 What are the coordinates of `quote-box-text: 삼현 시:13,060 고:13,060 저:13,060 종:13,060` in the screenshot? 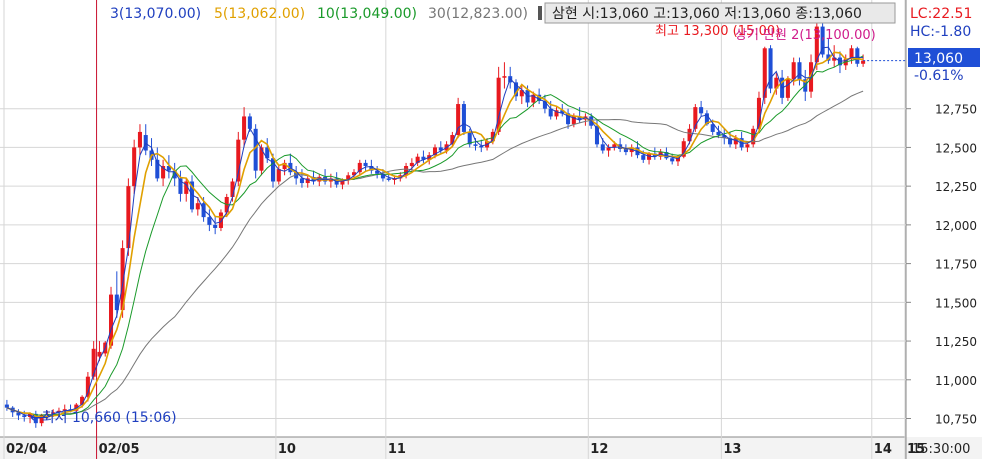 It's located at (707, 14).